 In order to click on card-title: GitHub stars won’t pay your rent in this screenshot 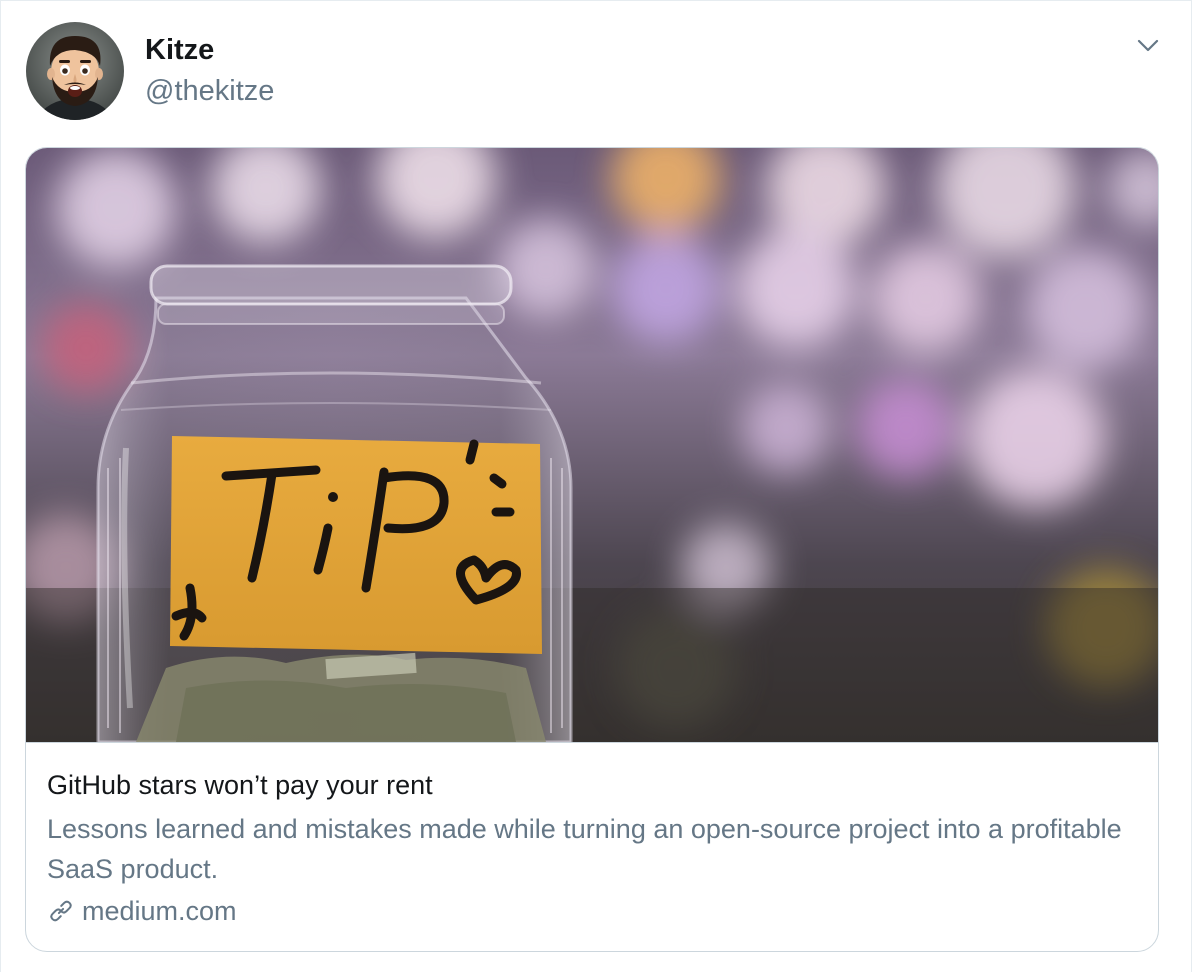, I will do `click(240, 785)`.